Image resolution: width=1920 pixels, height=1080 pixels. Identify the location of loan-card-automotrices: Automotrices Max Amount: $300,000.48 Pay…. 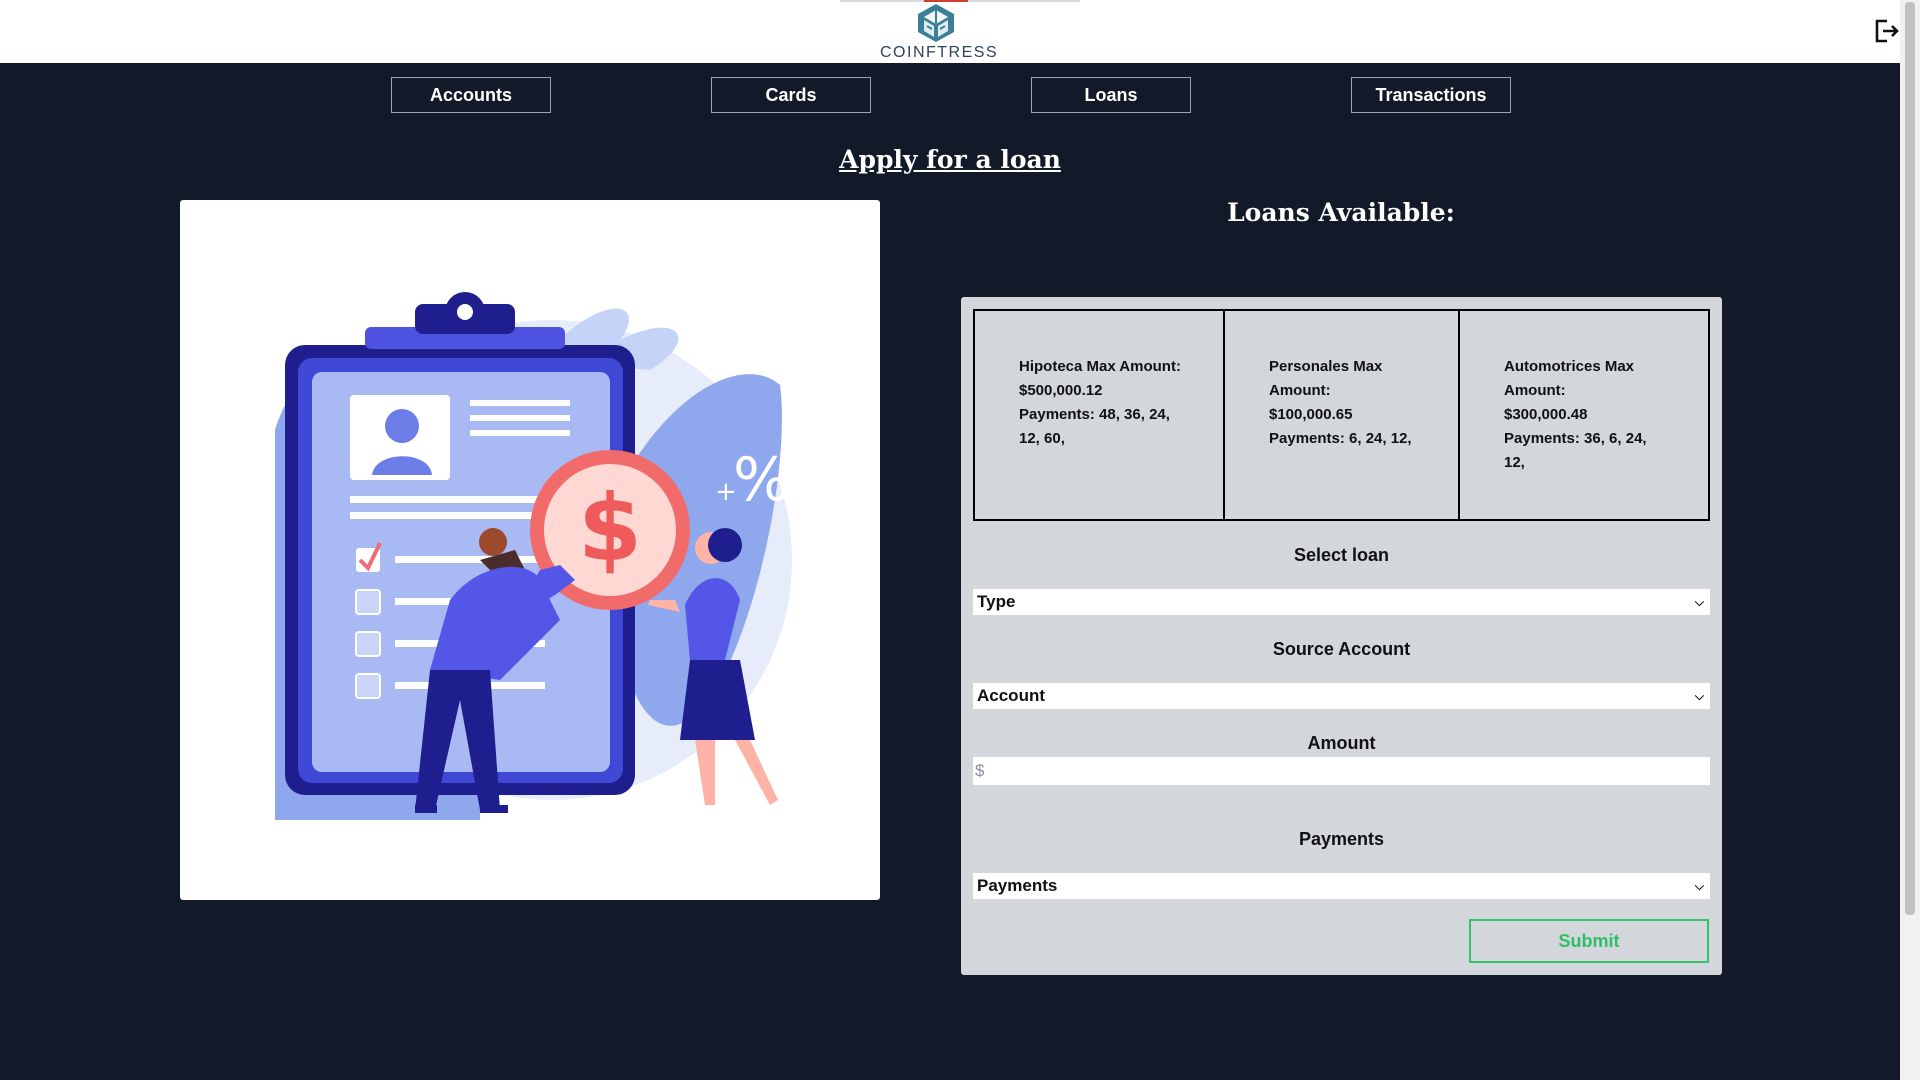
(1585, 415).